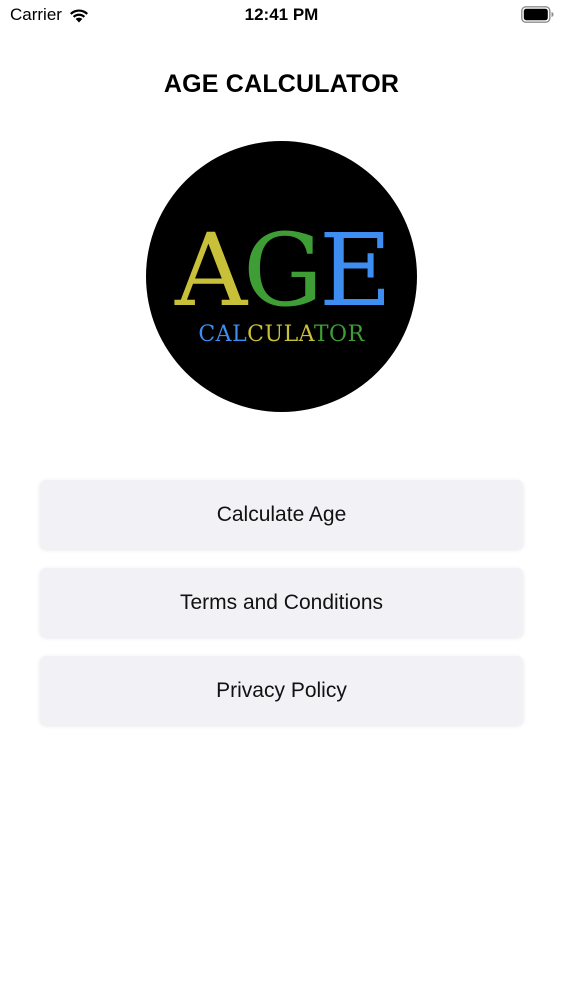  Describe the element at coordinates (281, 84) in the screenshot. I see `page-title: AGE CALCULATOR` at that location.